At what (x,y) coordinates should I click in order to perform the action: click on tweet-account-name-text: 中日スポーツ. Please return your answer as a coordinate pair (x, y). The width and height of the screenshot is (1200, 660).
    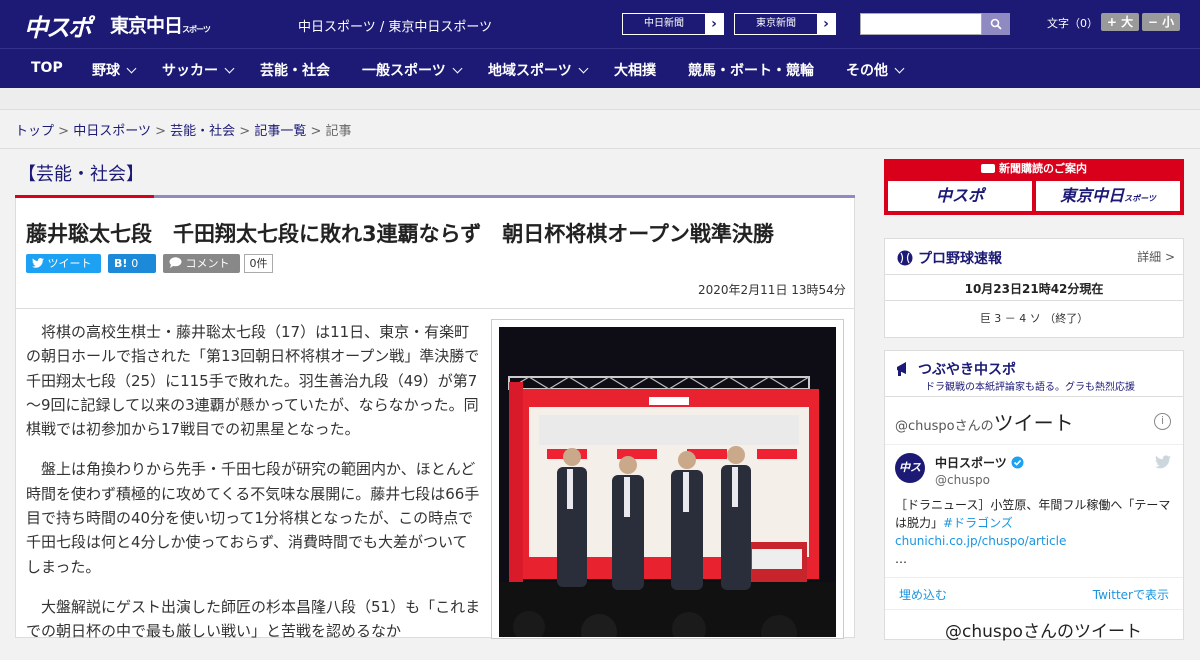
    Looking at the image, I should click on (971, 463).